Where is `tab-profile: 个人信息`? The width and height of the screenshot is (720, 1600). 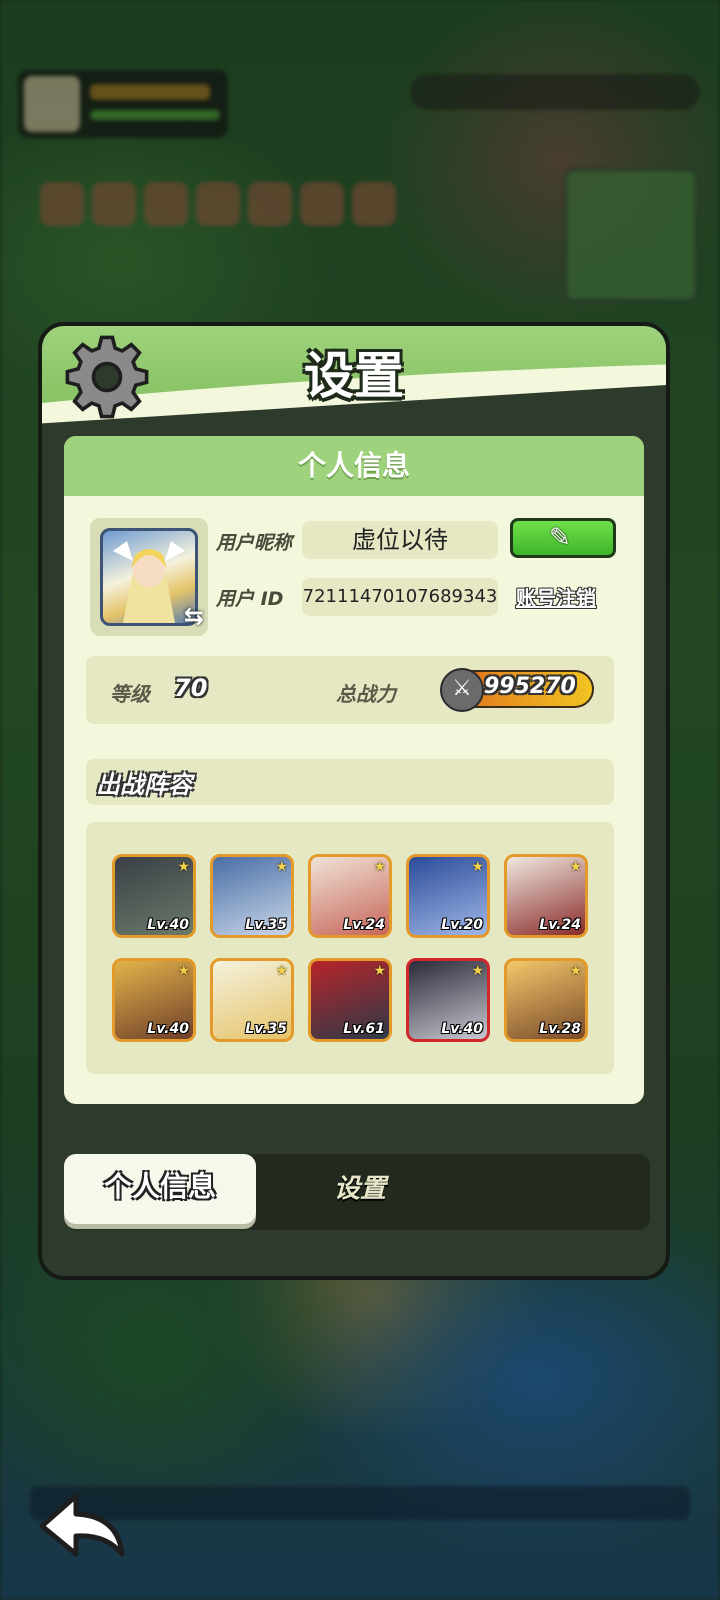
tab-profile: 个人信息 is located at coordinates (160, 1189).